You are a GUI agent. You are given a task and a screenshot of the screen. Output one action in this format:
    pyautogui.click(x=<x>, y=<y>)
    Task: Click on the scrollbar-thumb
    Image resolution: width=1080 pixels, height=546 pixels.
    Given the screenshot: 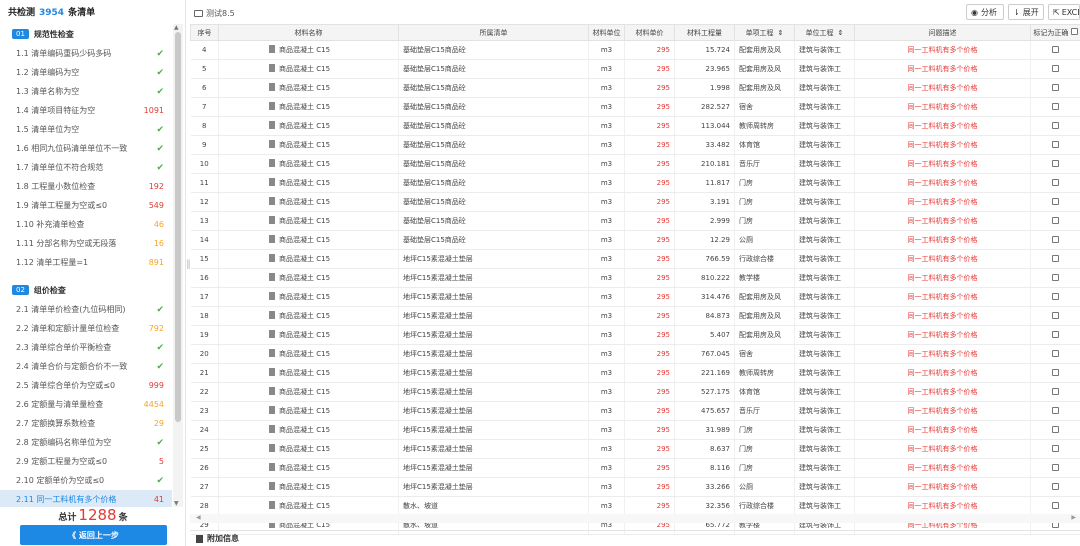 What is the action you would take?
    pyautogui.click(x=178, y=227)
    